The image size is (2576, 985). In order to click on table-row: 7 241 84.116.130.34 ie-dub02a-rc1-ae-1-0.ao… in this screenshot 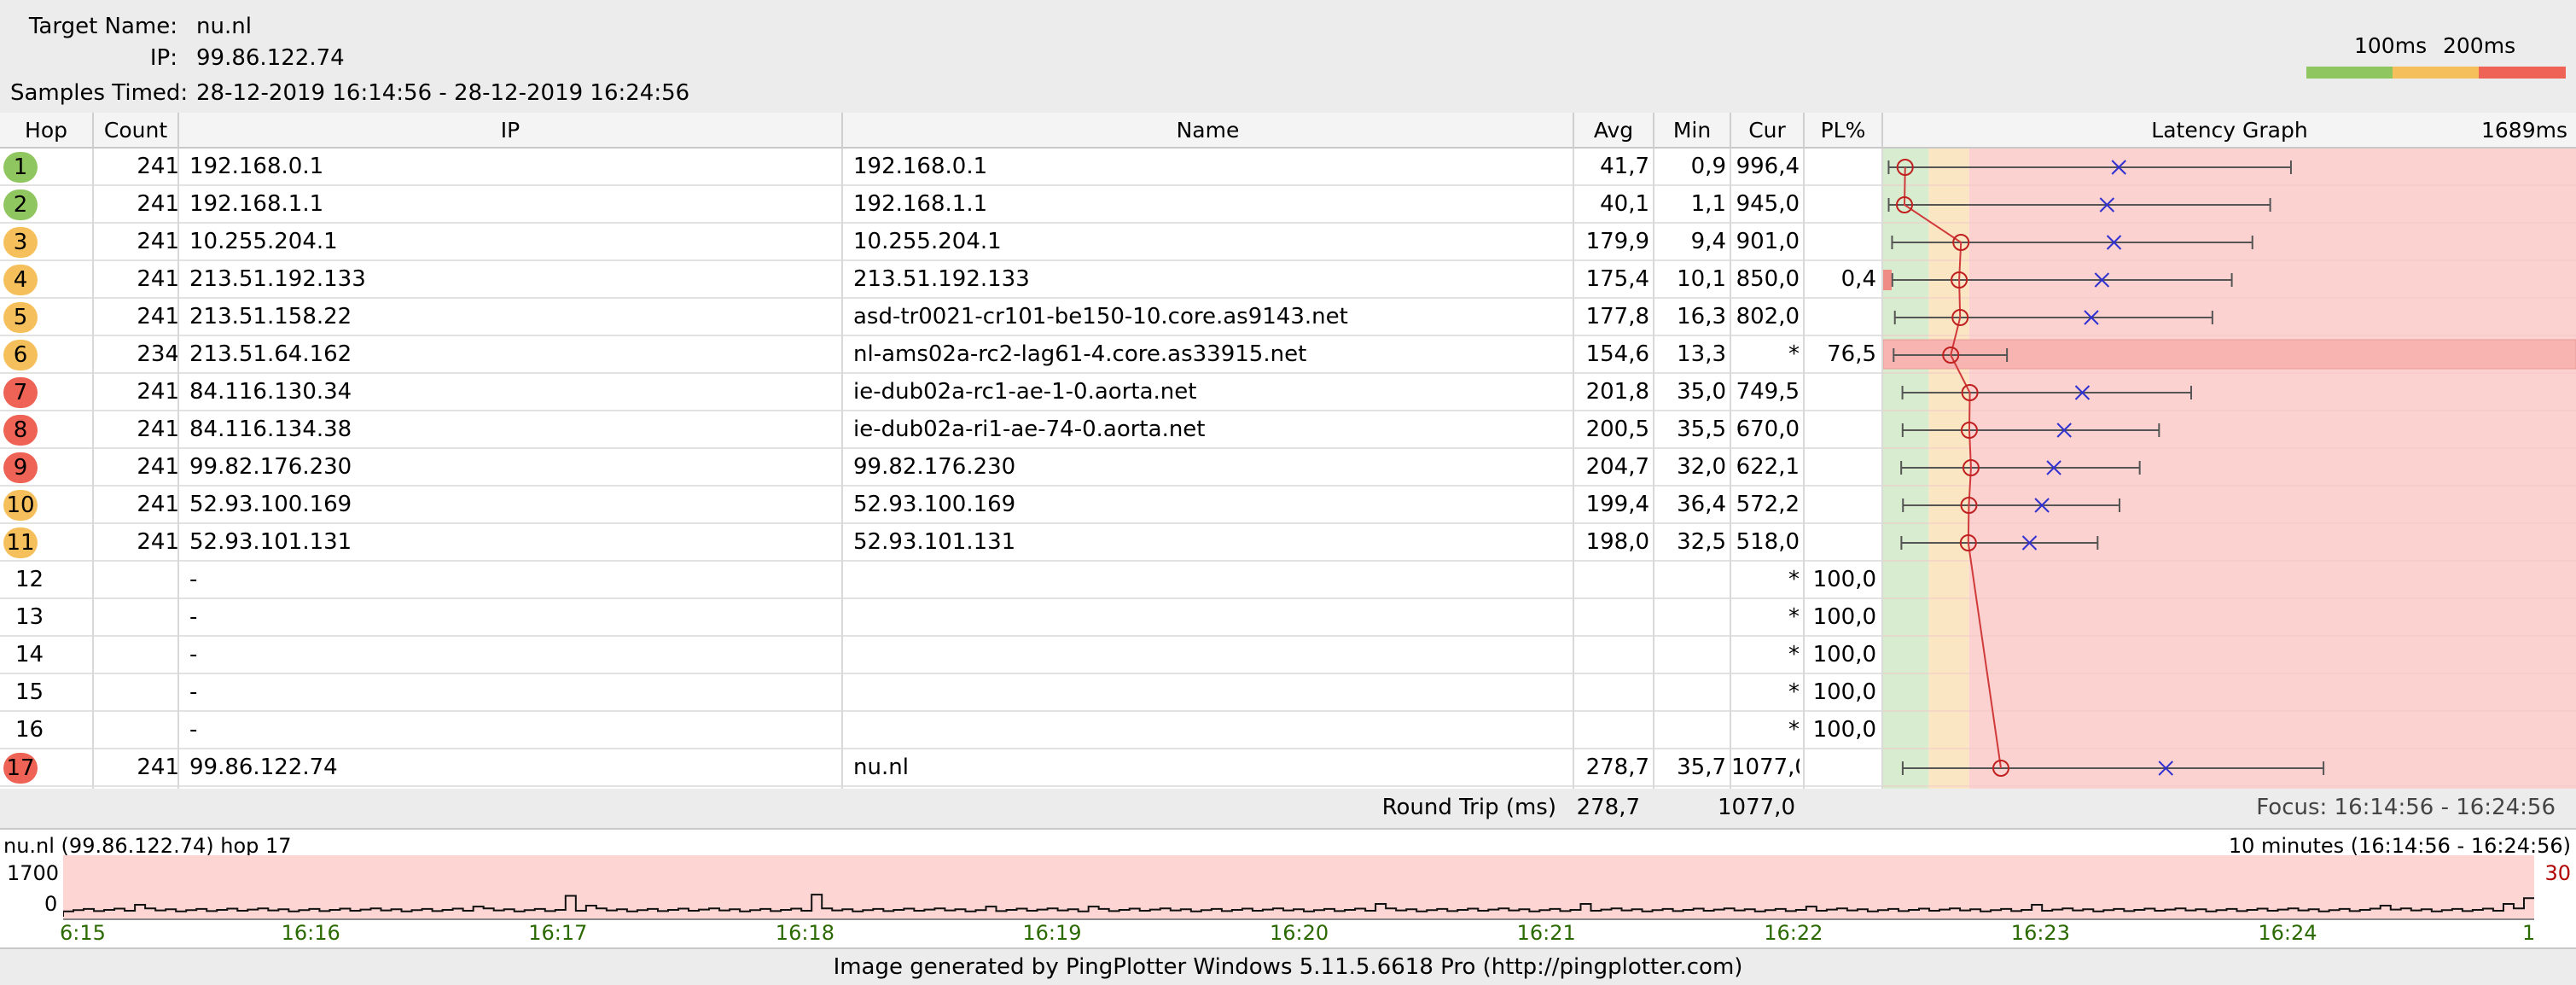, I will do `click(941, 392)`.